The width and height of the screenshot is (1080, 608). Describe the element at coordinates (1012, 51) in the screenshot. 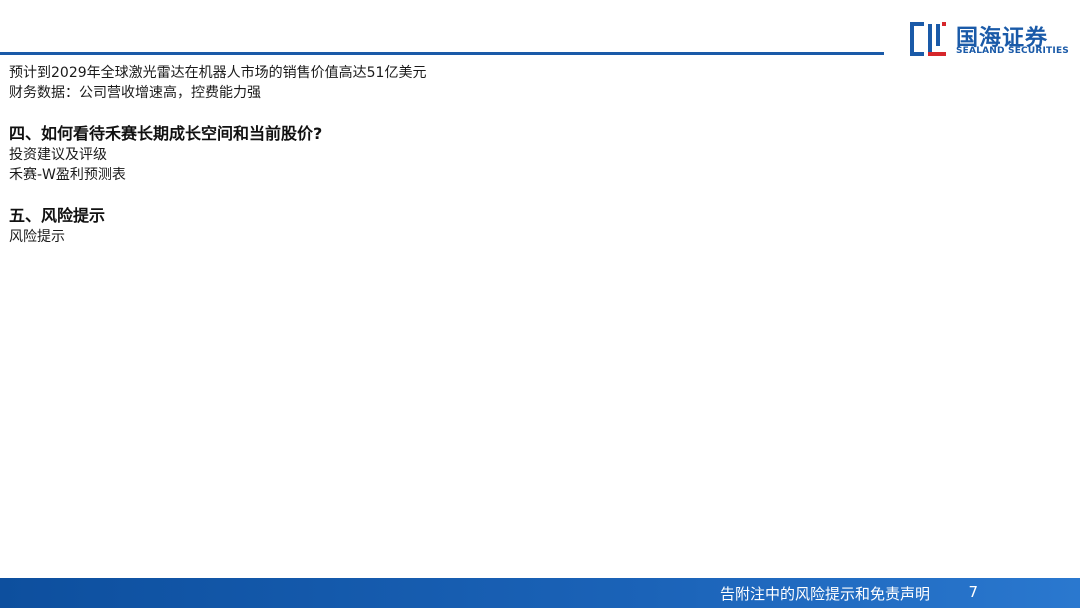

I see `brand-name-en: SEALAND SECURITIES` at that location.